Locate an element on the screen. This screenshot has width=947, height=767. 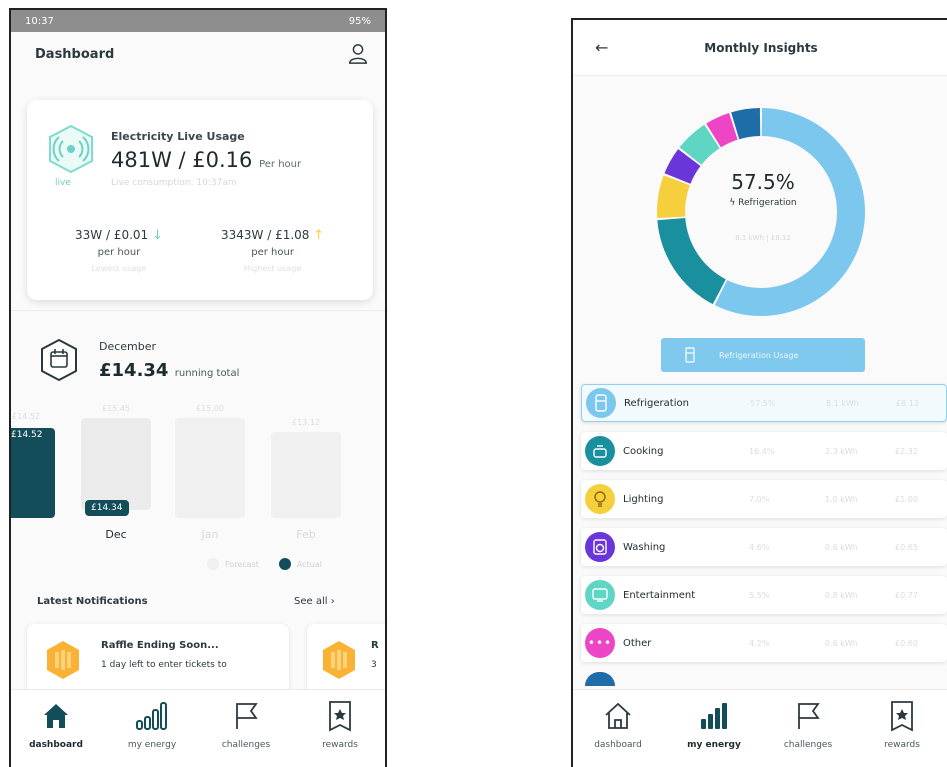
live-signal-icon is located at coordinates (71, 149).